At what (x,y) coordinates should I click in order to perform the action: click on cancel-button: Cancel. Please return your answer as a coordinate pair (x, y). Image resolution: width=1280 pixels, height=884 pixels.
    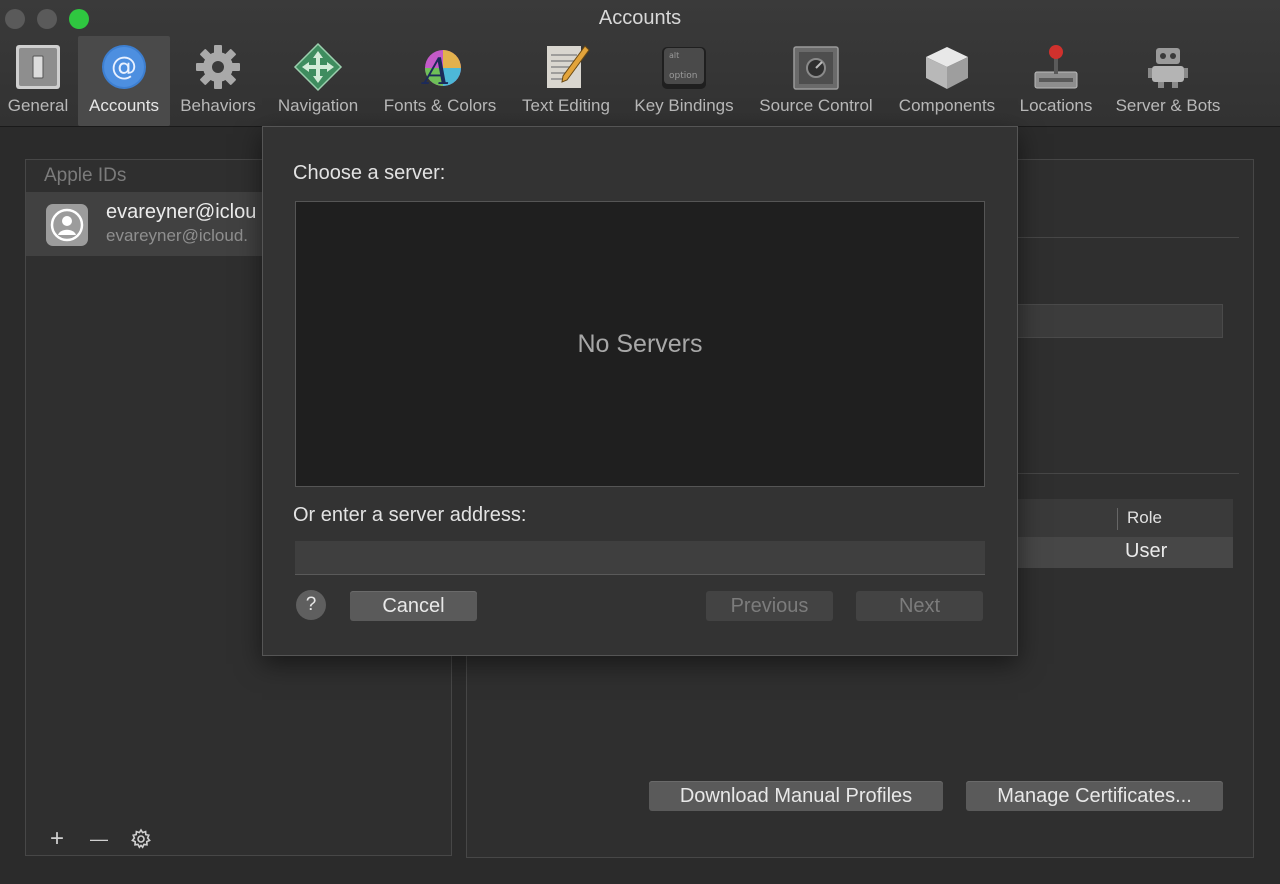
    Looking at the image, I should click on (413, 606).